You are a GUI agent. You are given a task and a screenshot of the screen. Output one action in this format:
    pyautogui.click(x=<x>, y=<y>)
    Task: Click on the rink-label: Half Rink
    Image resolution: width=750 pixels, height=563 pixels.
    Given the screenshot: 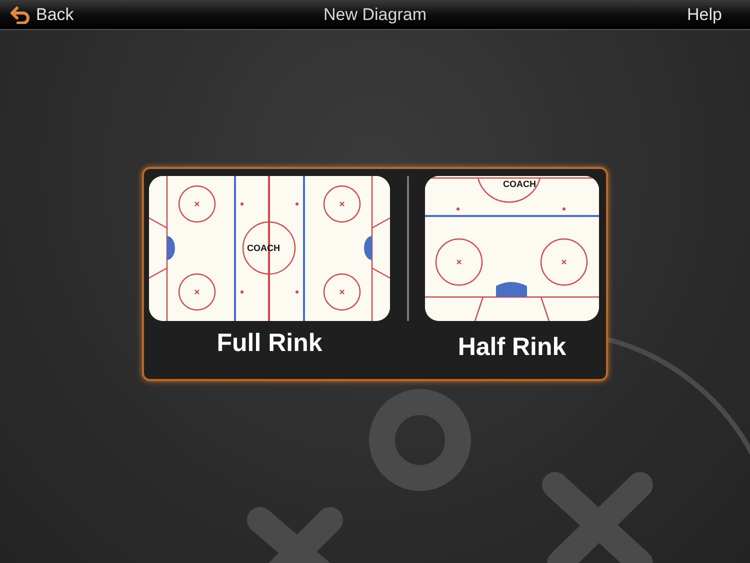 What is the action you would take?
    pyautogui.click(x=512, y=347)
    